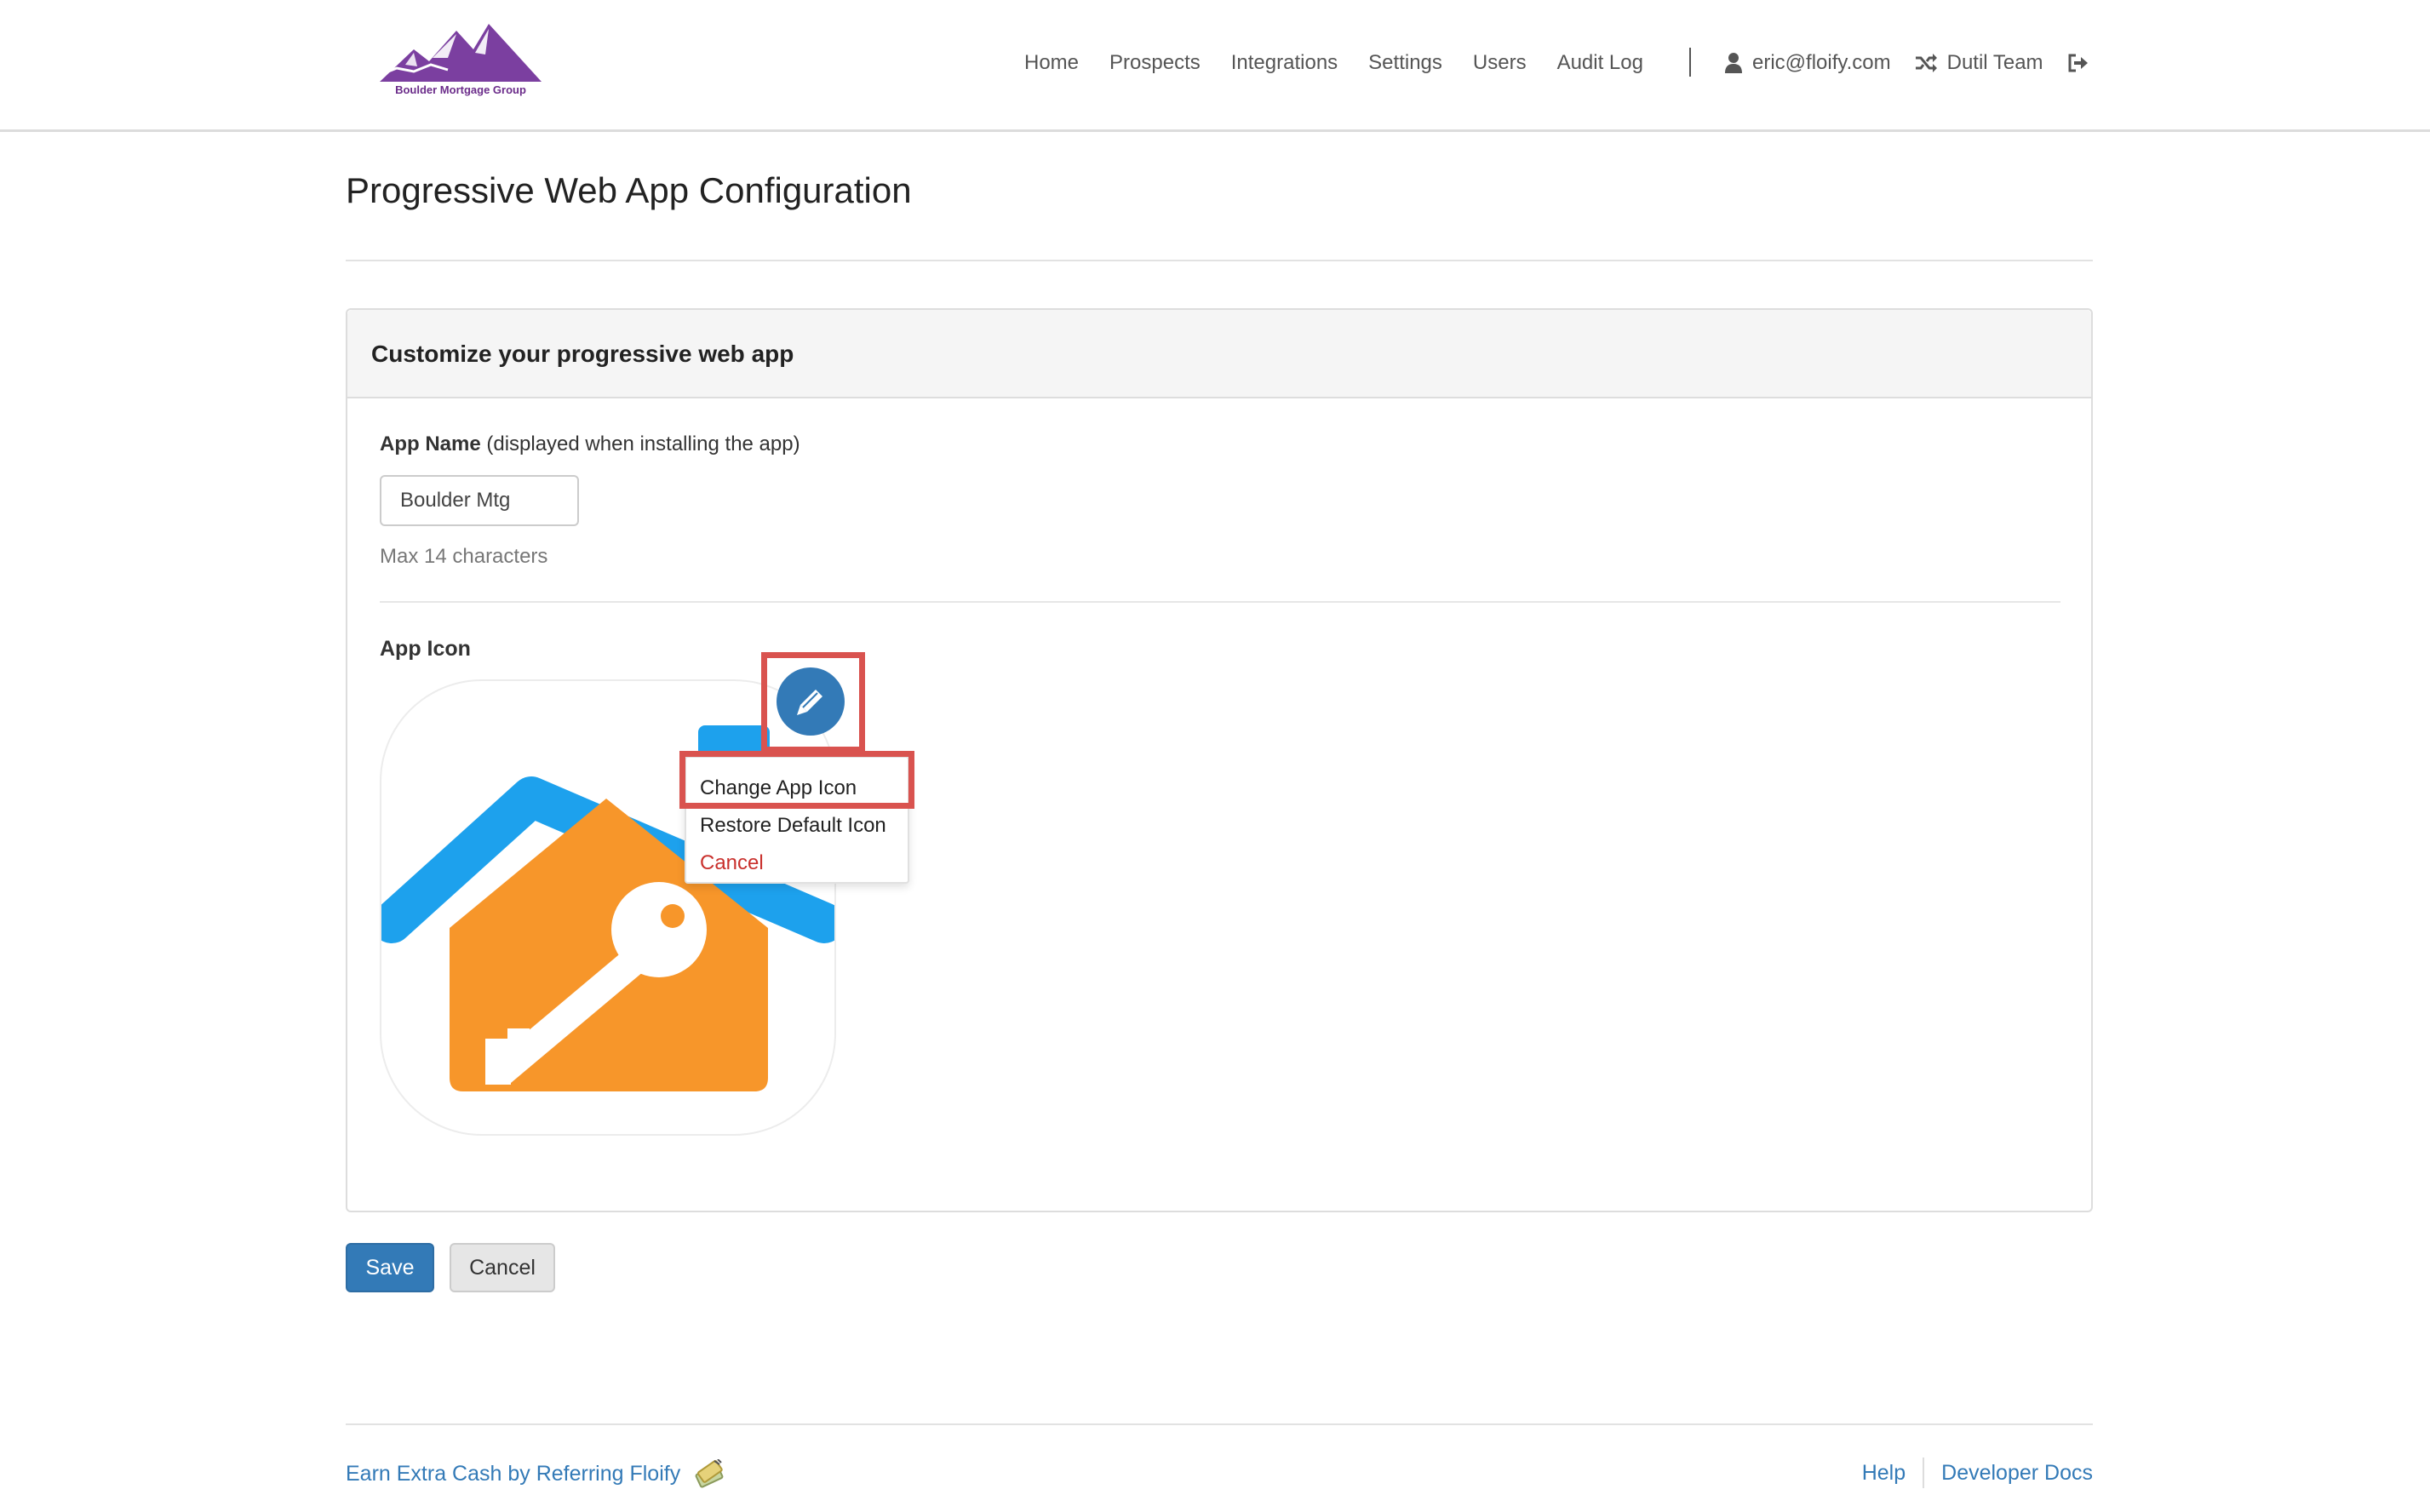 The height and width of the screenshot is (1512, 2430). Describe the element at coordinates (425, 649) in the screenshot. I see `app-icon-label: App Icon` at that location.